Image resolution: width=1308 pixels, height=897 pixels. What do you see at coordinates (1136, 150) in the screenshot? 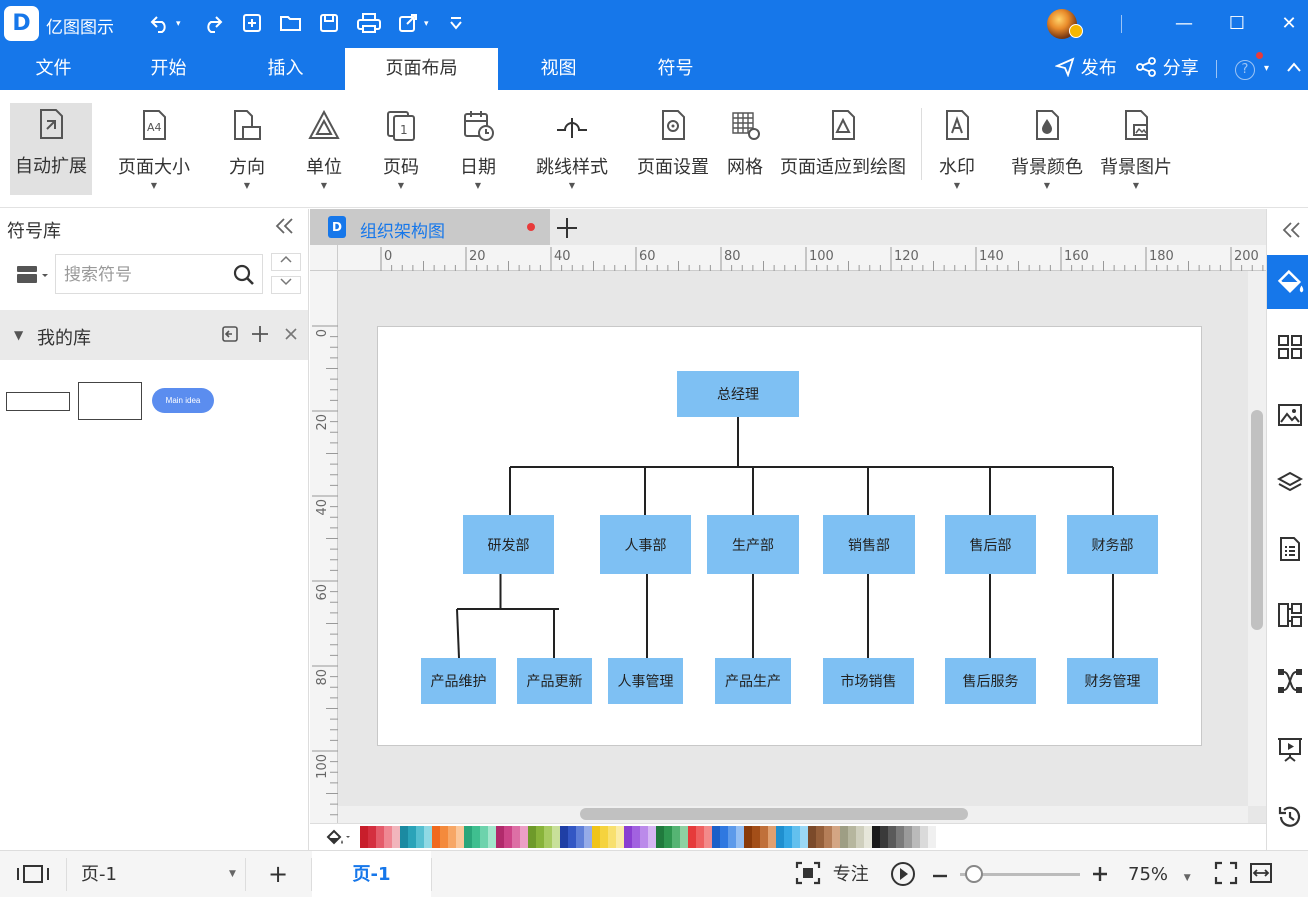
I see `background-image-button: 背景图片 ▼` at bounding box center [1136, 150].